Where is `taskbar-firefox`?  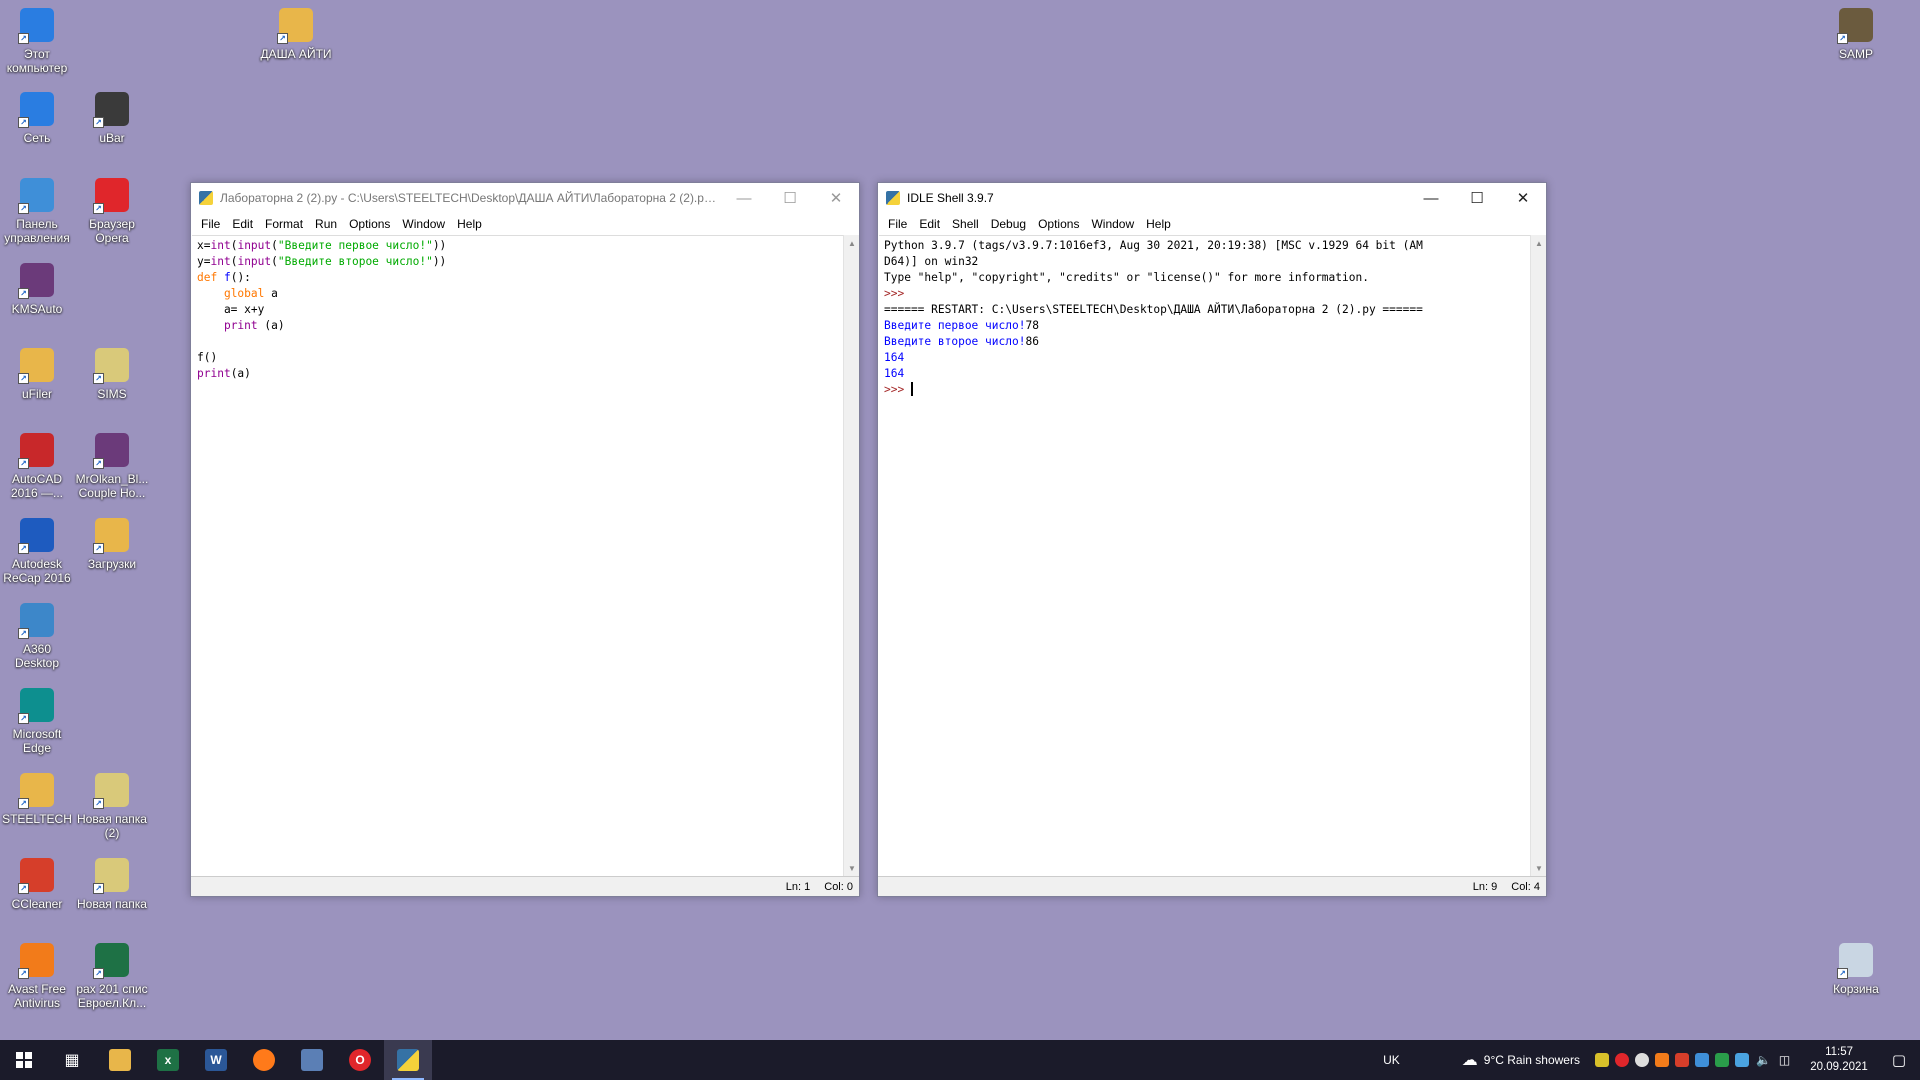
taskbar-firefox is located at coordinates (264, 1060).